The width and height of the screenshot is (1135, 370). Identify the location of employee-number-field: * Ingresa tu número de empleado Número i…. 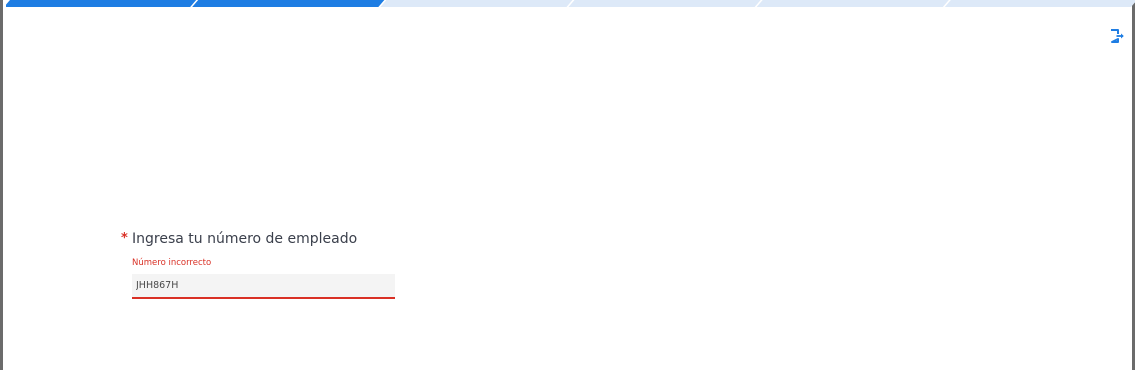
(261, 264).